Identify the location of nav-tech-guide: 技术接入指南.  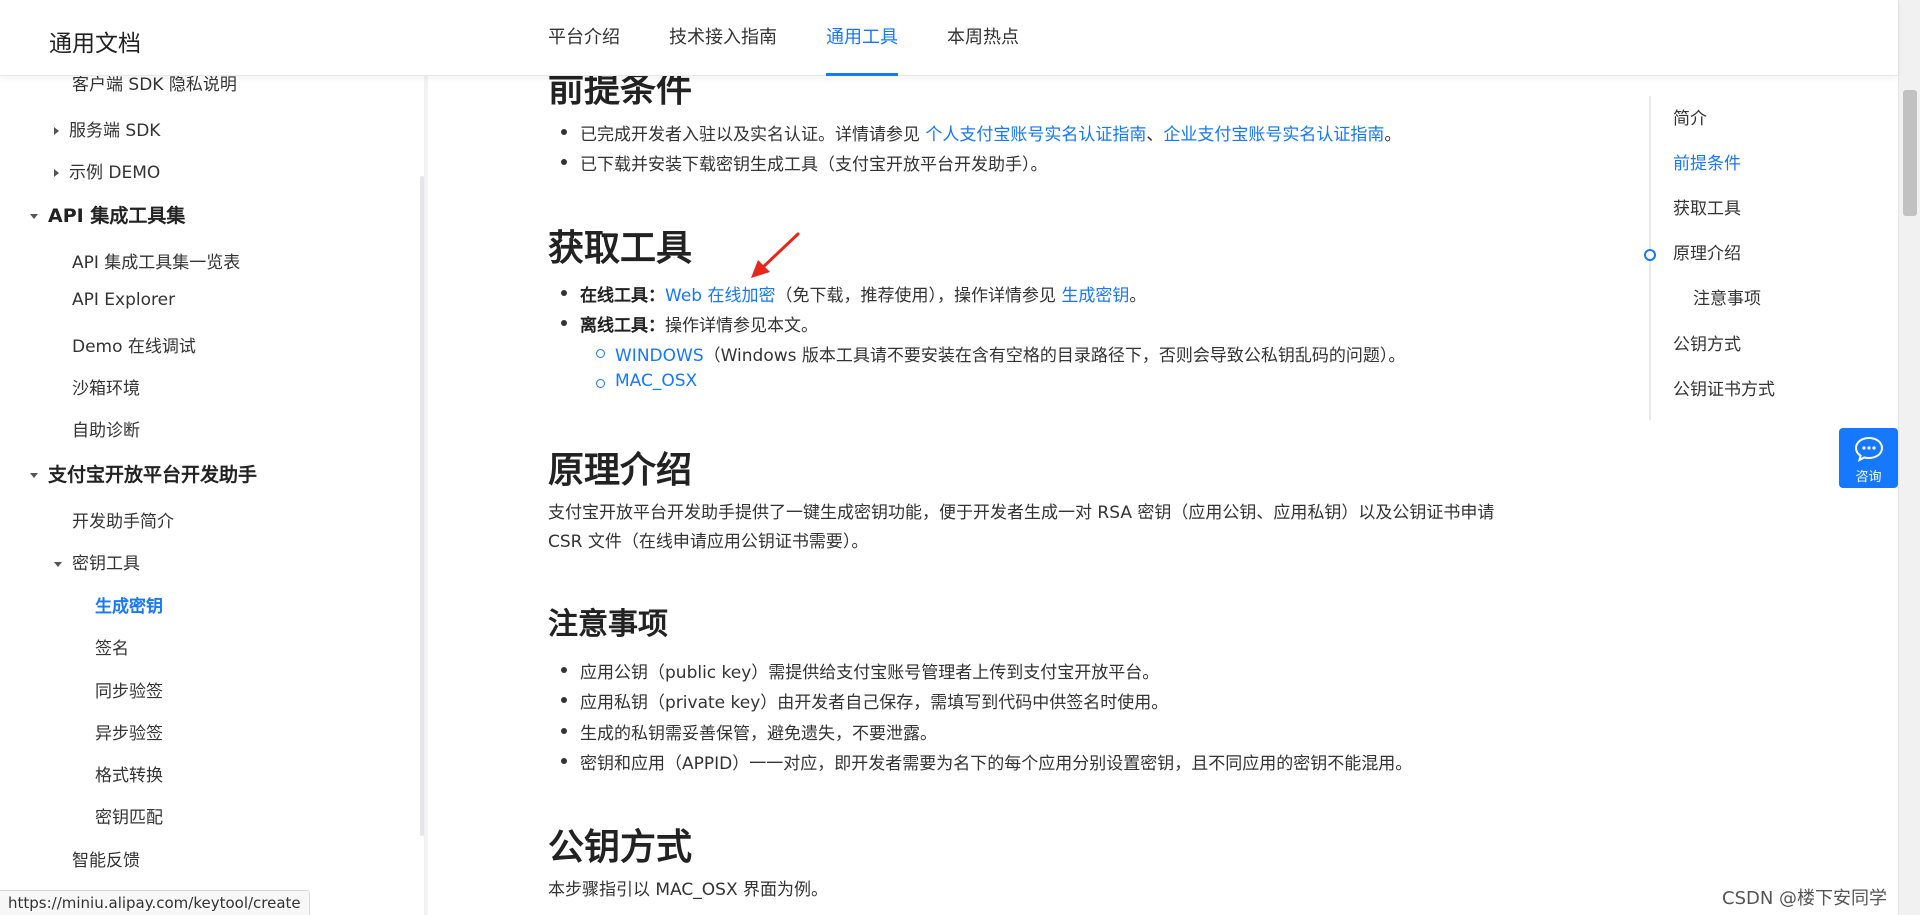
(723, 38).